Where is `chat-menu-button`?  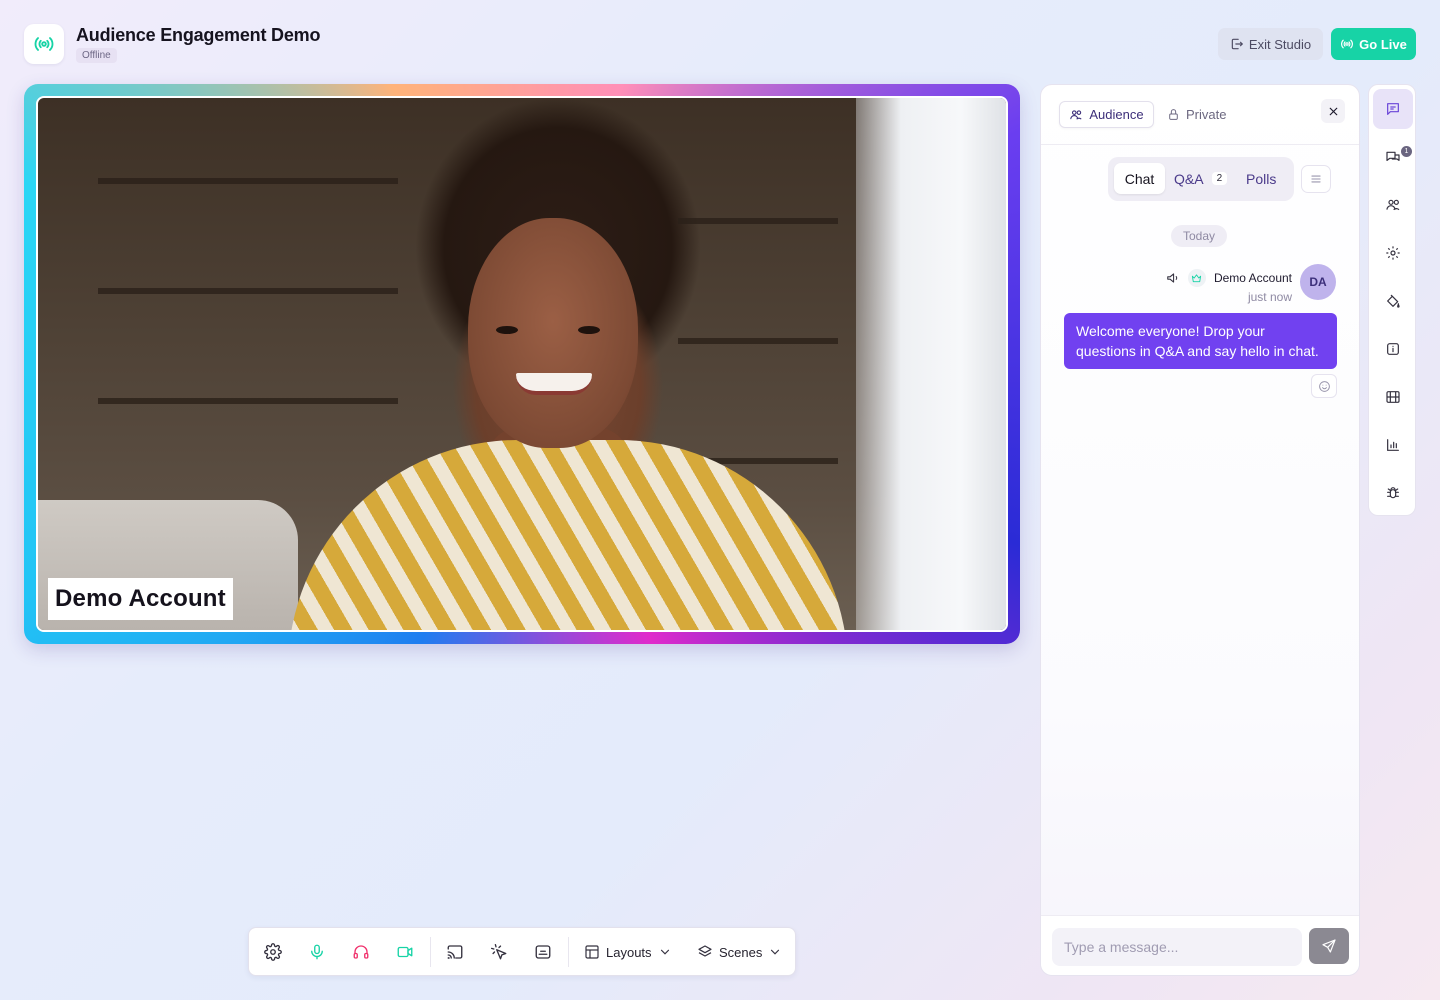 chat-menu-button is located at coordinates (1316, 179).